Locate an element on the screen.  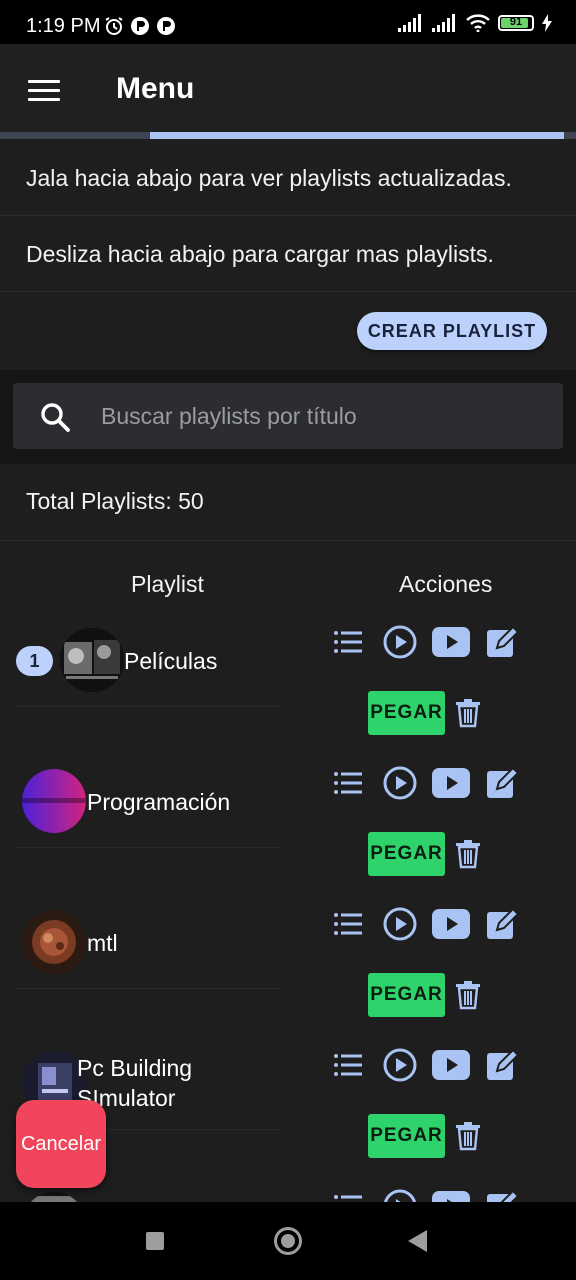
playlist-name: Películas is located at coordinates (170, 661).